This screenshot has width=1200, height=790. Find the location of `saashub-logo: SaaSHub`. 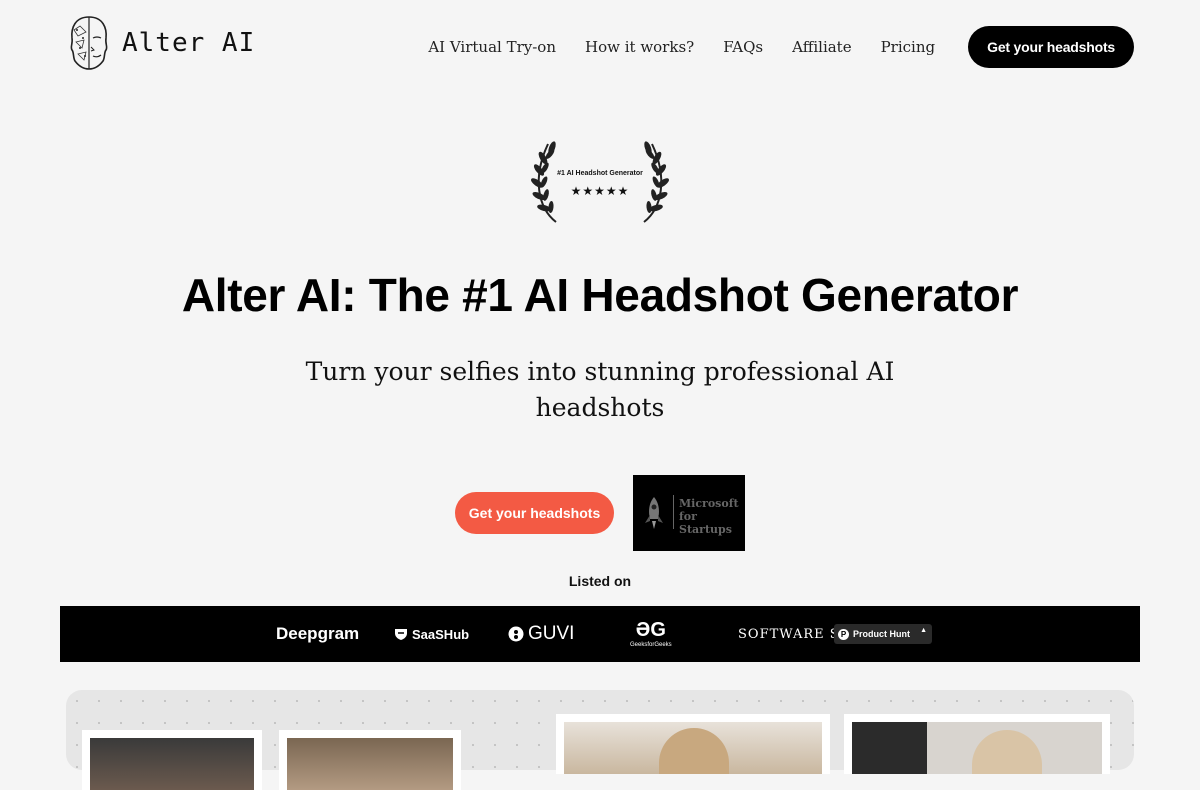

saashub-logo: SaaSHub is located at coordinates (431, 634).